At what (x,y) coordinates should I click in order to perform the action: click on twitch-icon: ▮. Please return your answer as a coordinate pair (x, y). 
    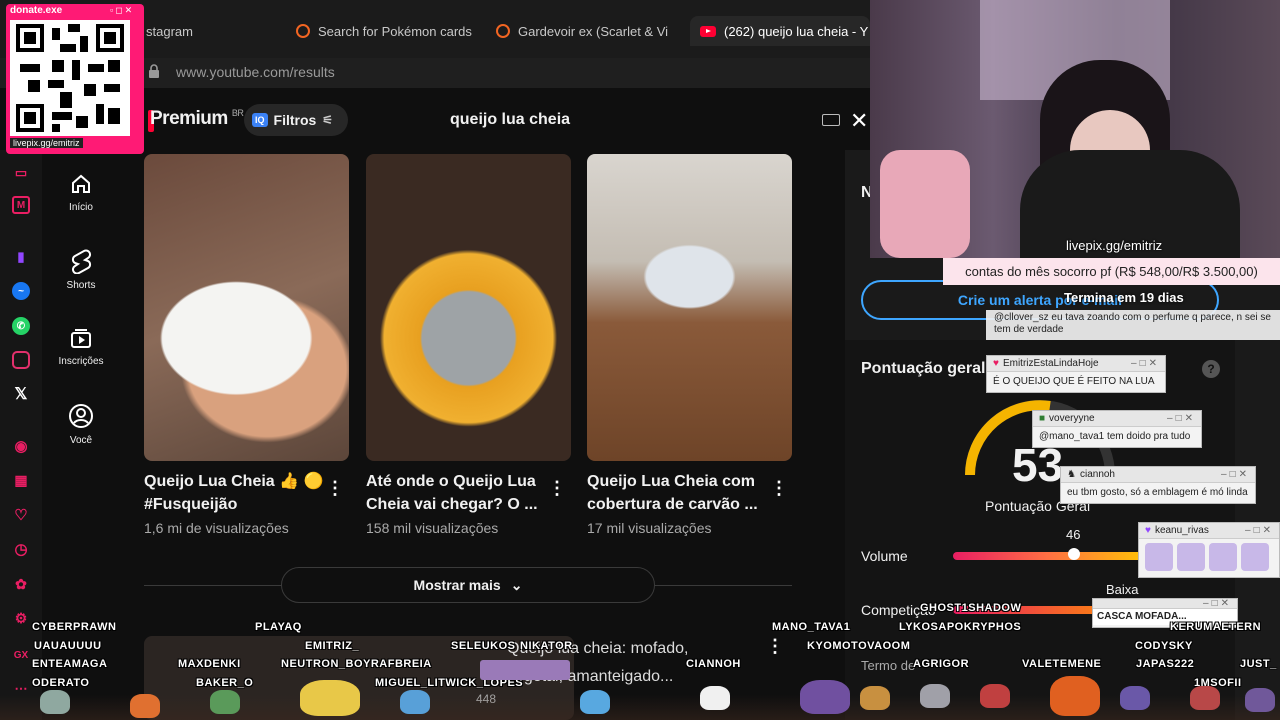
    Looking at the image, I should click on (21, 257).